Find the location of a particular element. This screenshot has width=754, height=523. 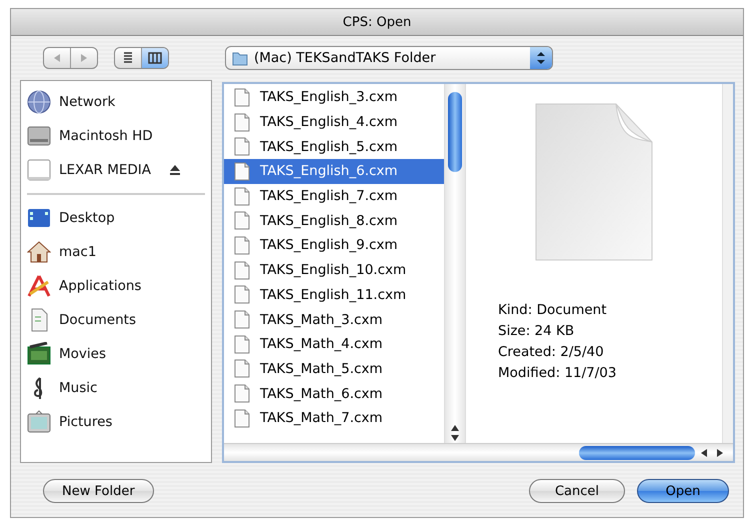

file-row: TAKS_English_4.cxm is located at coordinates (334, 122).